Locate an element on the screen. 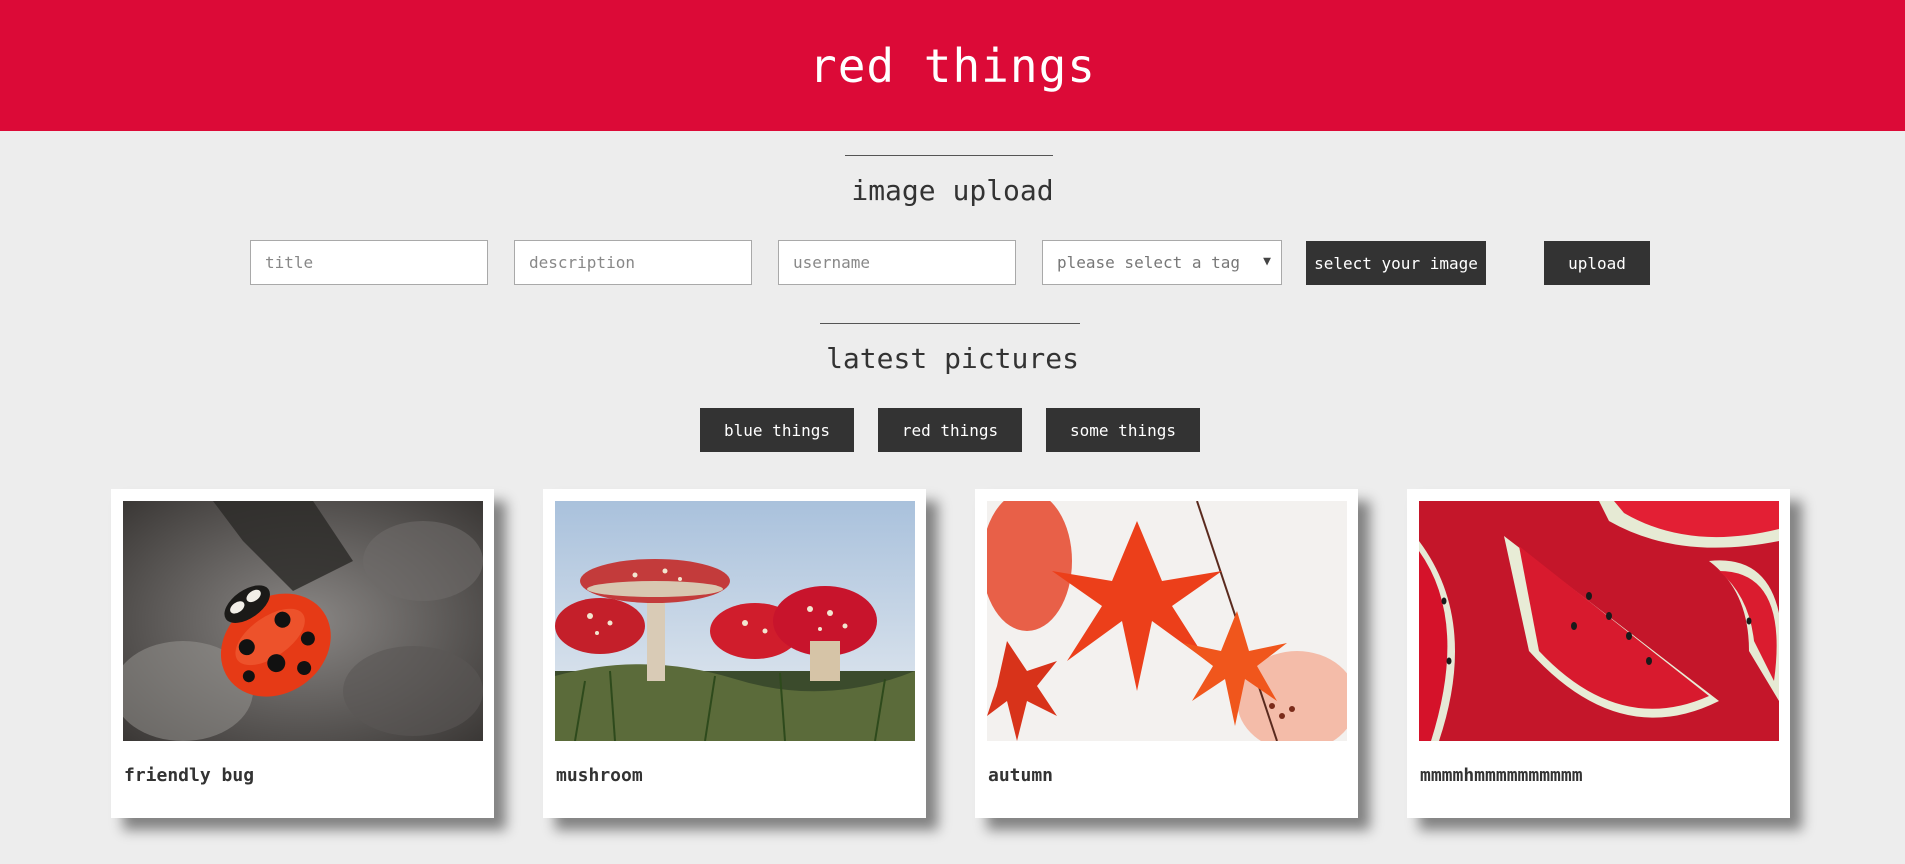  image-card: autumn is located at coordinates (1166, 653).